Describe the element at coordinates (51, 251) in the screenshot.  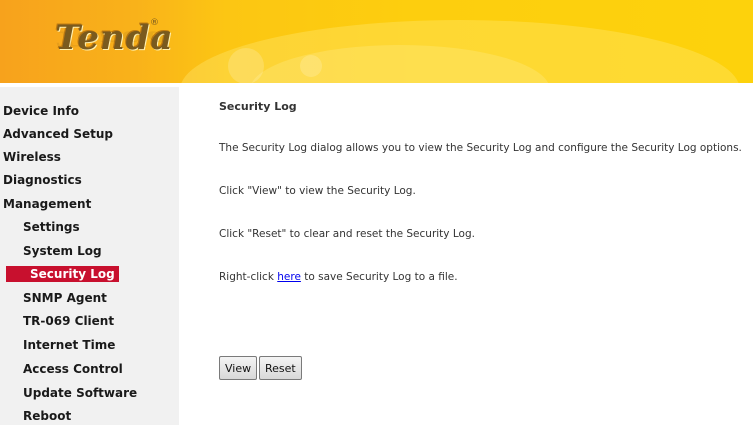
I see `sidebar-item-system-log: System Log` at that location.